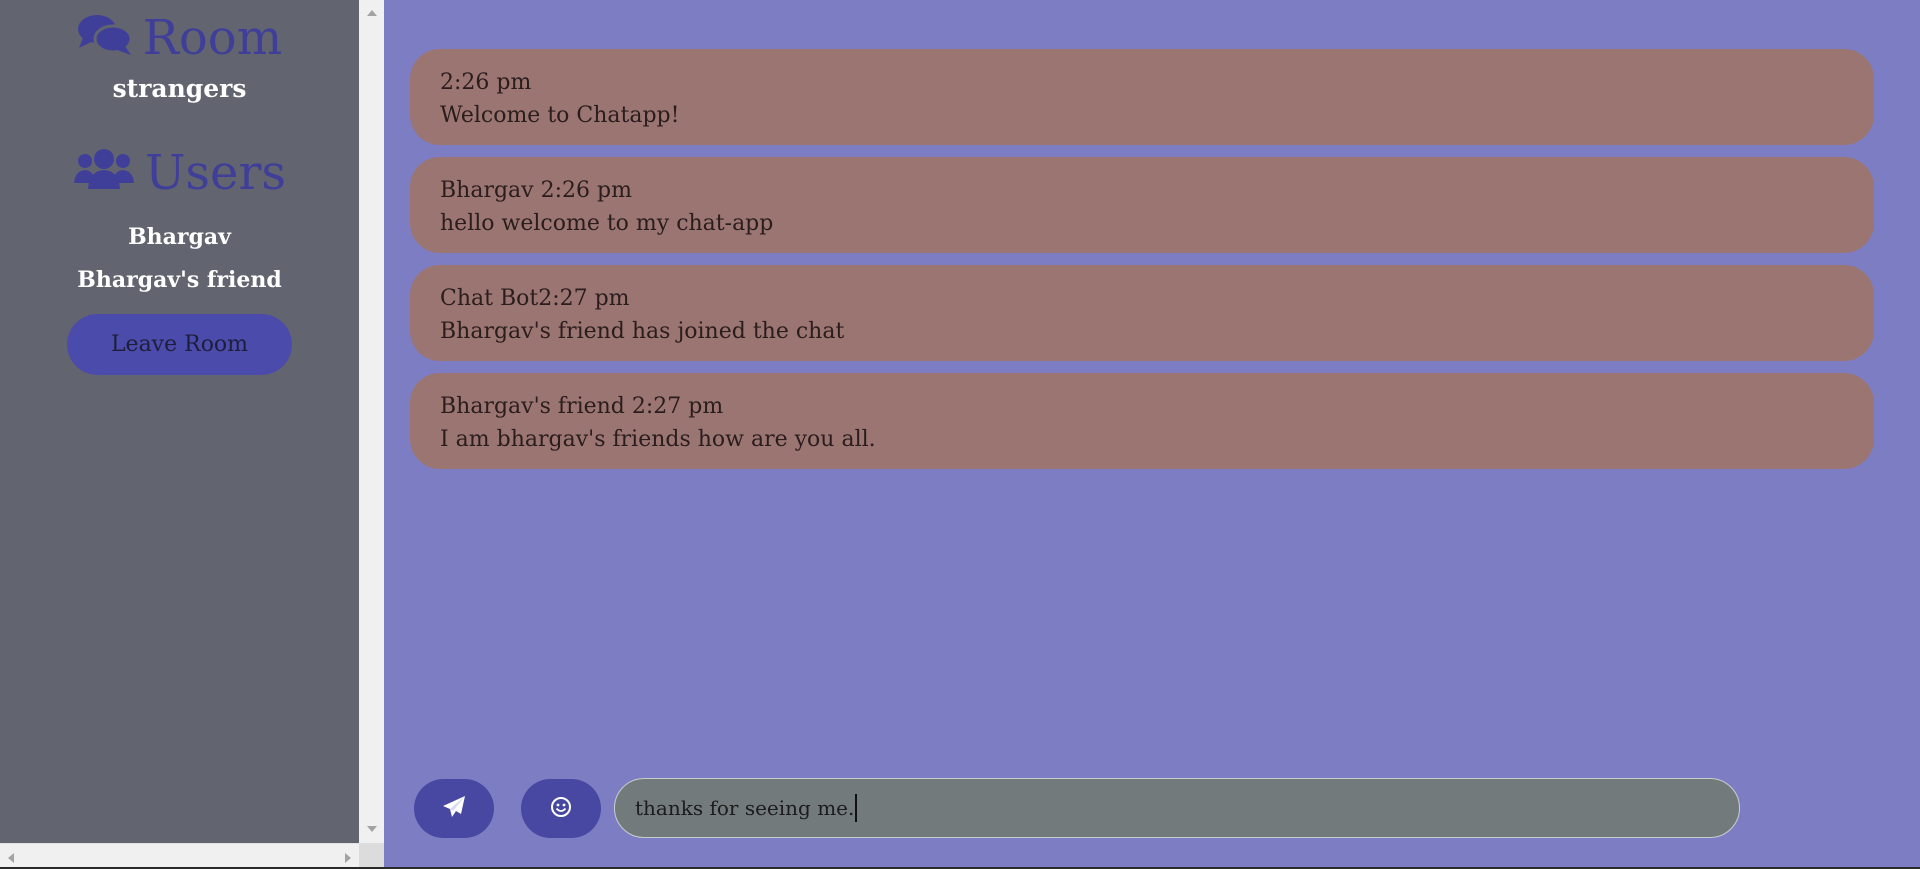 Image resolution: width=1920 pixels, height=869 pixels. I want to click on message-text: I am bhargav's friends how are you all., so click(658, 439).